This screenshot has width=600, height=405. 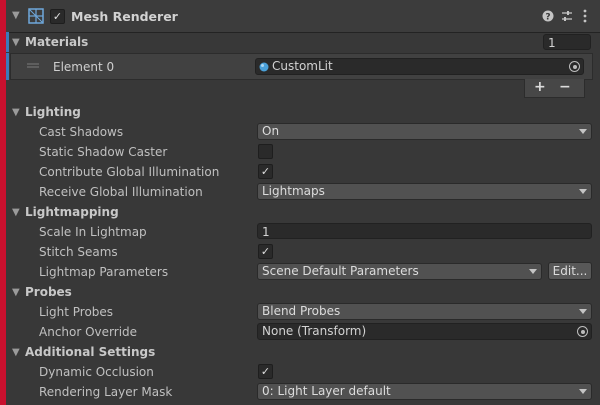 What do you see at coordinates (326, 391) in the screenshot?
I see `rendering-layer-mask-value: 0: Light Layer default` at bounding box center [326, 391].